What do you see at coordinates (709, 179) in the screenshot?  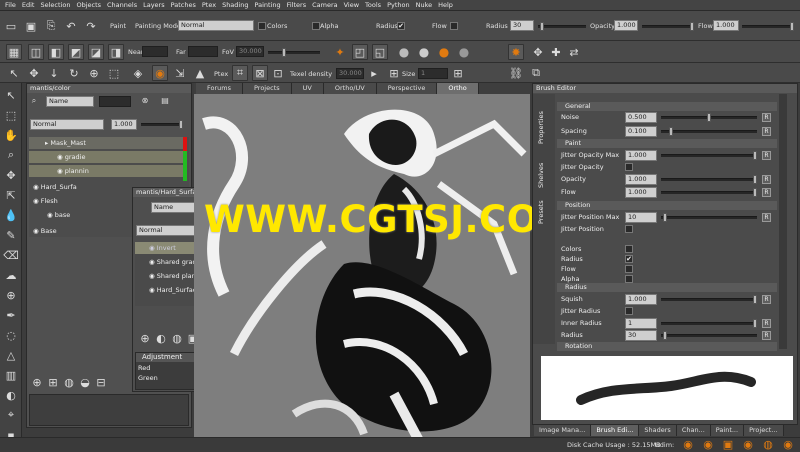 I see `brush-opacity-slider` at bounding box center [709, 179].